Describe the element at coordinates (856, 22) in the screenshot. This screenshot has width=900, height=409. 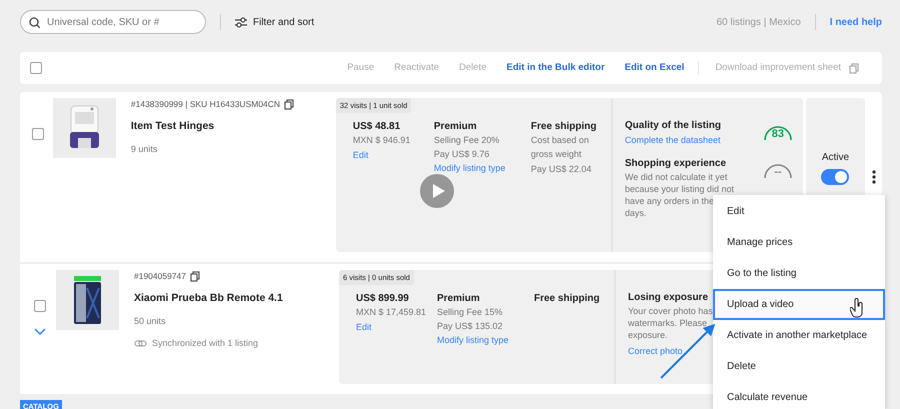
I see `help-link: I need help` at that location.